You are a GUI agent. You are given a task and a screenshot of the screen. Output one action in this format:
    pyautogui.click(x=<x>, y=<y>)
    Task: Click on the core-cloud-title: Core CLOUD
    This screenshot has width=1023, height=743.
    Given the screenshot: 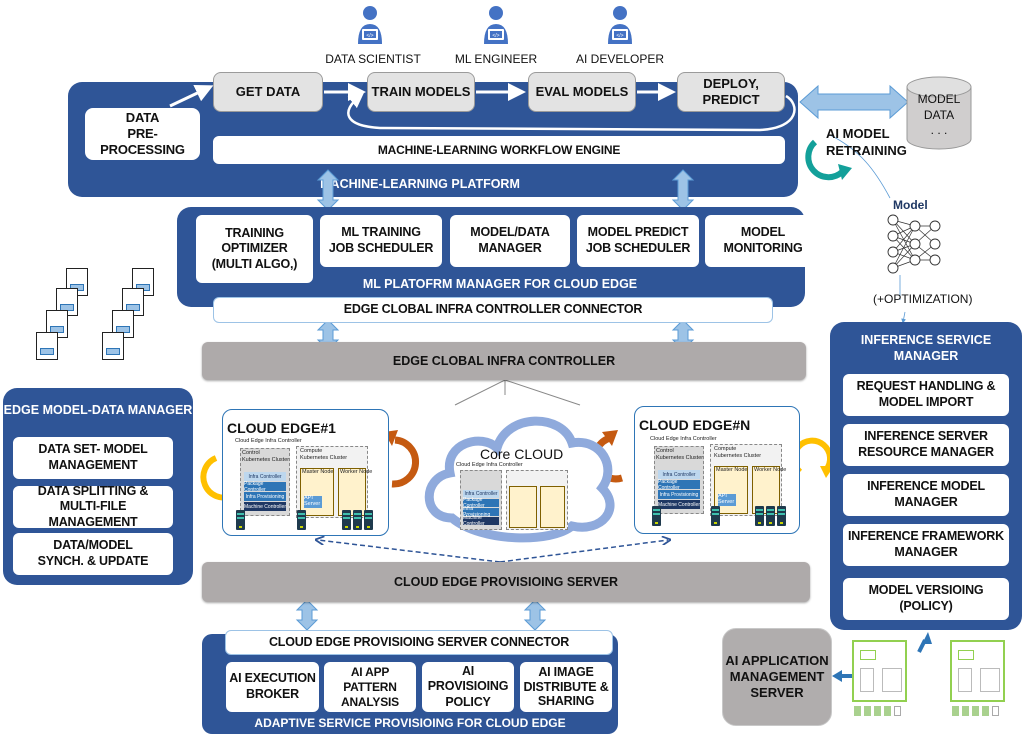 What is the action you would take?
    pyautogui.click(x=522, y=454)
    